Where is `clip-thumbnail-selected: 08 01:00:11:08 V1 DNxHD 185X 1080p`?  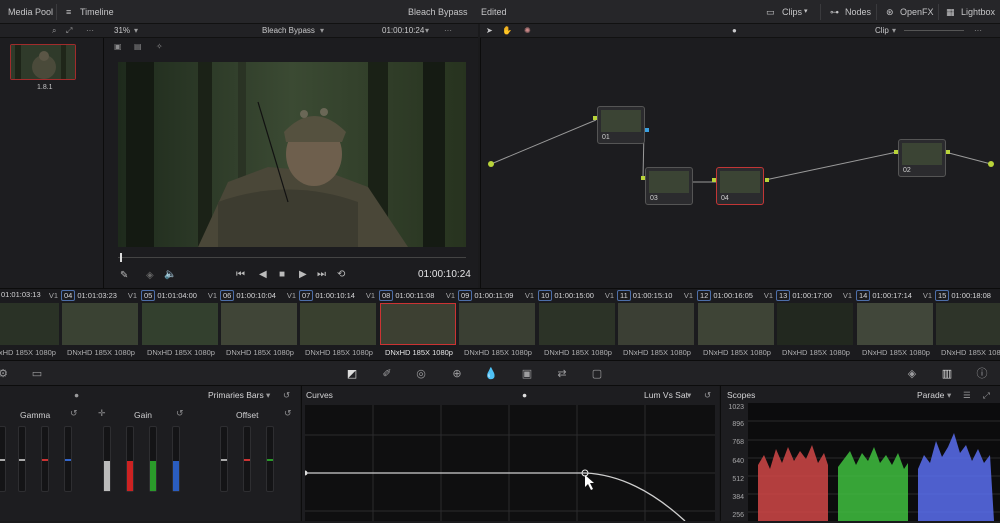 clip-thumbnail-selected: 08 01:00:11:08 V1 DNxHD 185X 1080p is located at coordinates (419, 325).